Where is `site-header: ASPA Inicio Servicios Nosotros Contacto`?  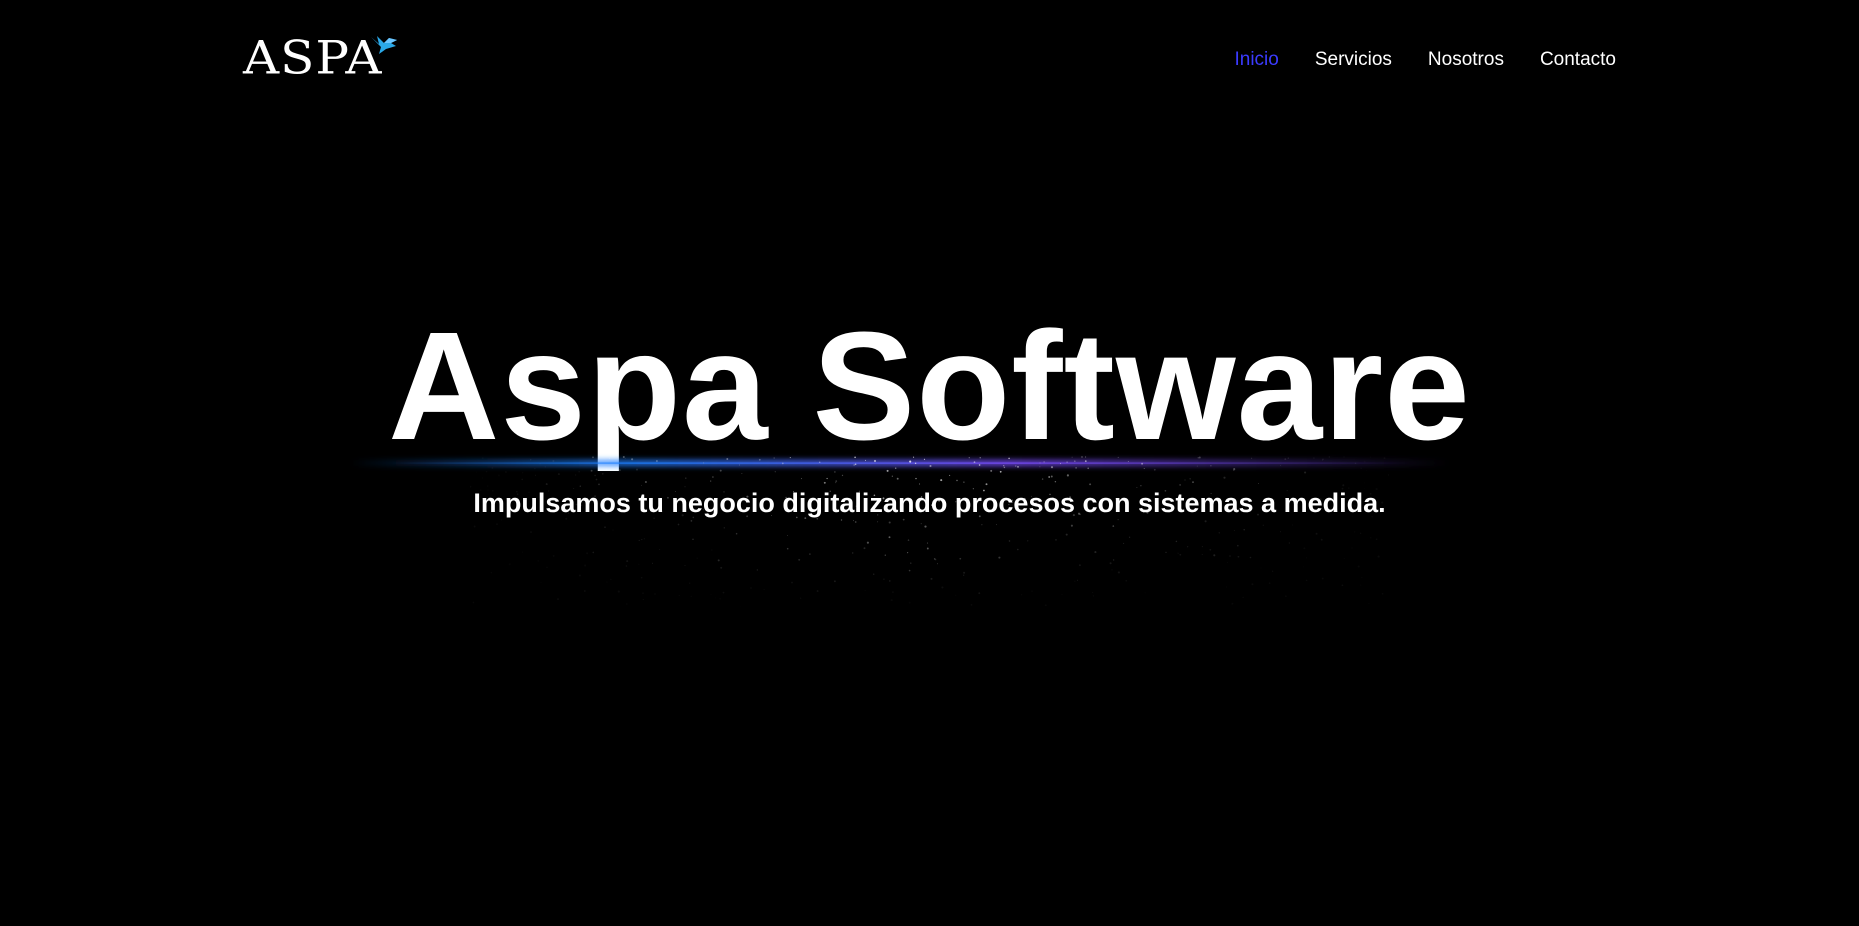 site-header: ASPA Inicio Servicios Nosotros Contacto is located at coordinates (929, 60).